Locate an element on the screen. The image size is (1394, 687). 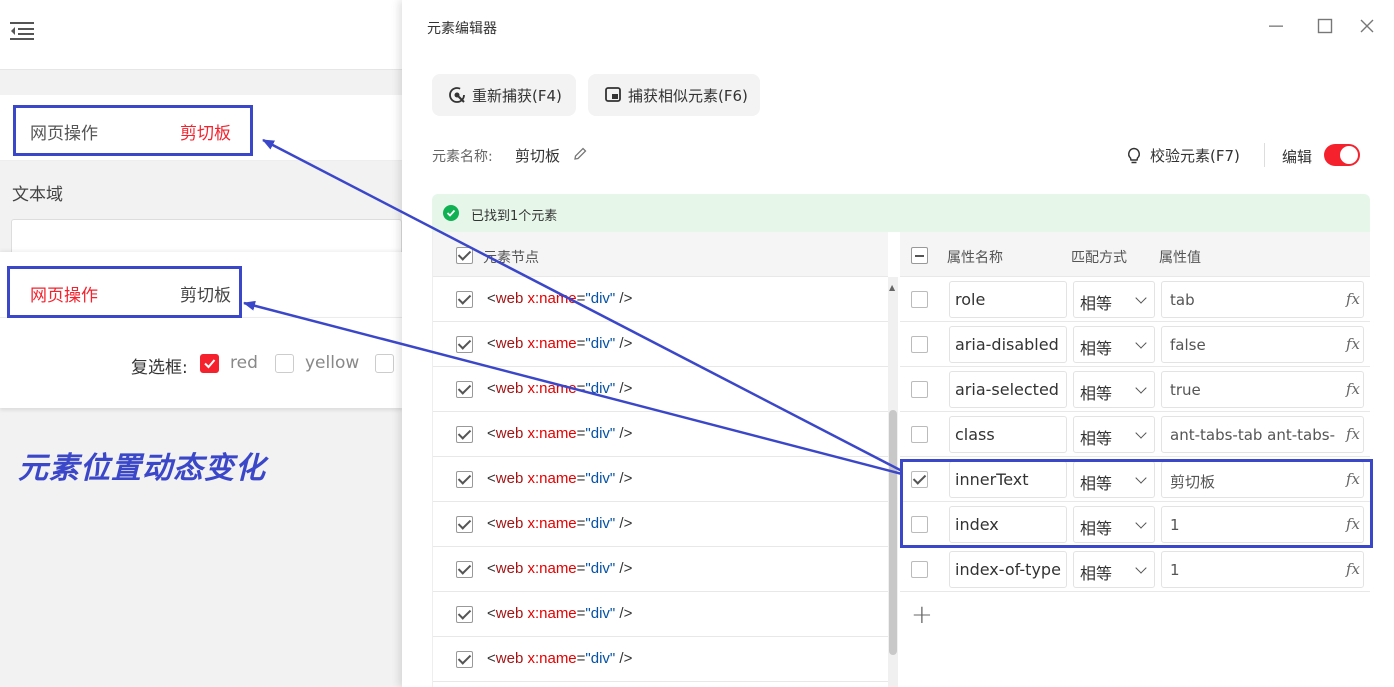
attribute-value-input: ant-tabs-tab ant-tabs-tab-active fx is located at coordinates (1262, 434).